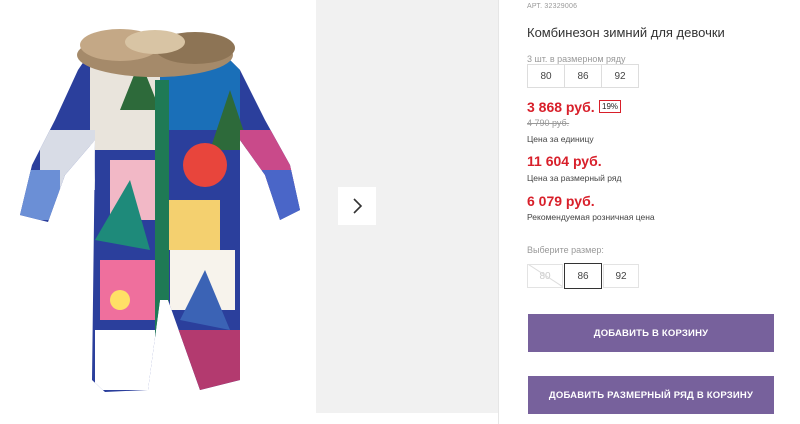 This screenshot has width=800, height=424. What do you see at coordinates (545, 276) in the screenshot?
I see `size-option-80: 80` at bounding box center [545, 276].